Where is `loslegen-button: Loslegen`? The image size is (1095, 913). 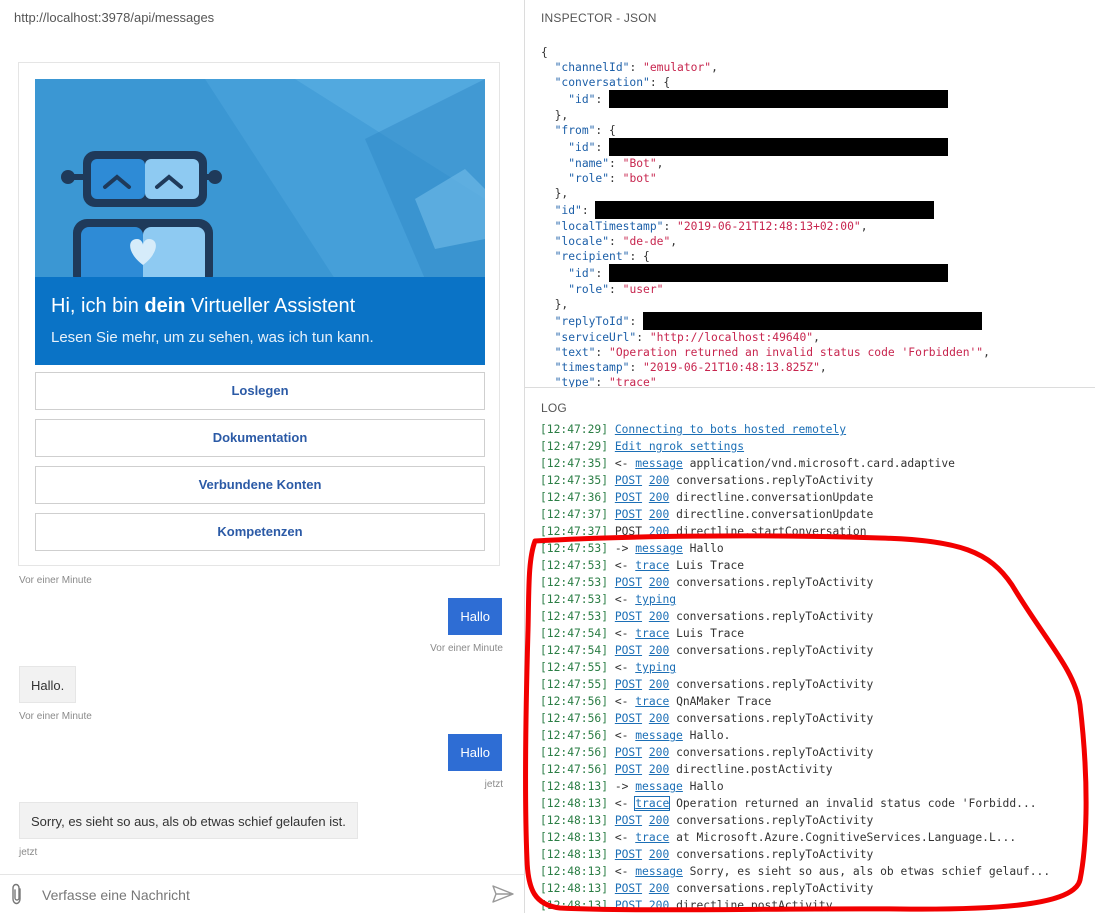
loslegen-button: Loslegen is located at coordinates (260, 391).